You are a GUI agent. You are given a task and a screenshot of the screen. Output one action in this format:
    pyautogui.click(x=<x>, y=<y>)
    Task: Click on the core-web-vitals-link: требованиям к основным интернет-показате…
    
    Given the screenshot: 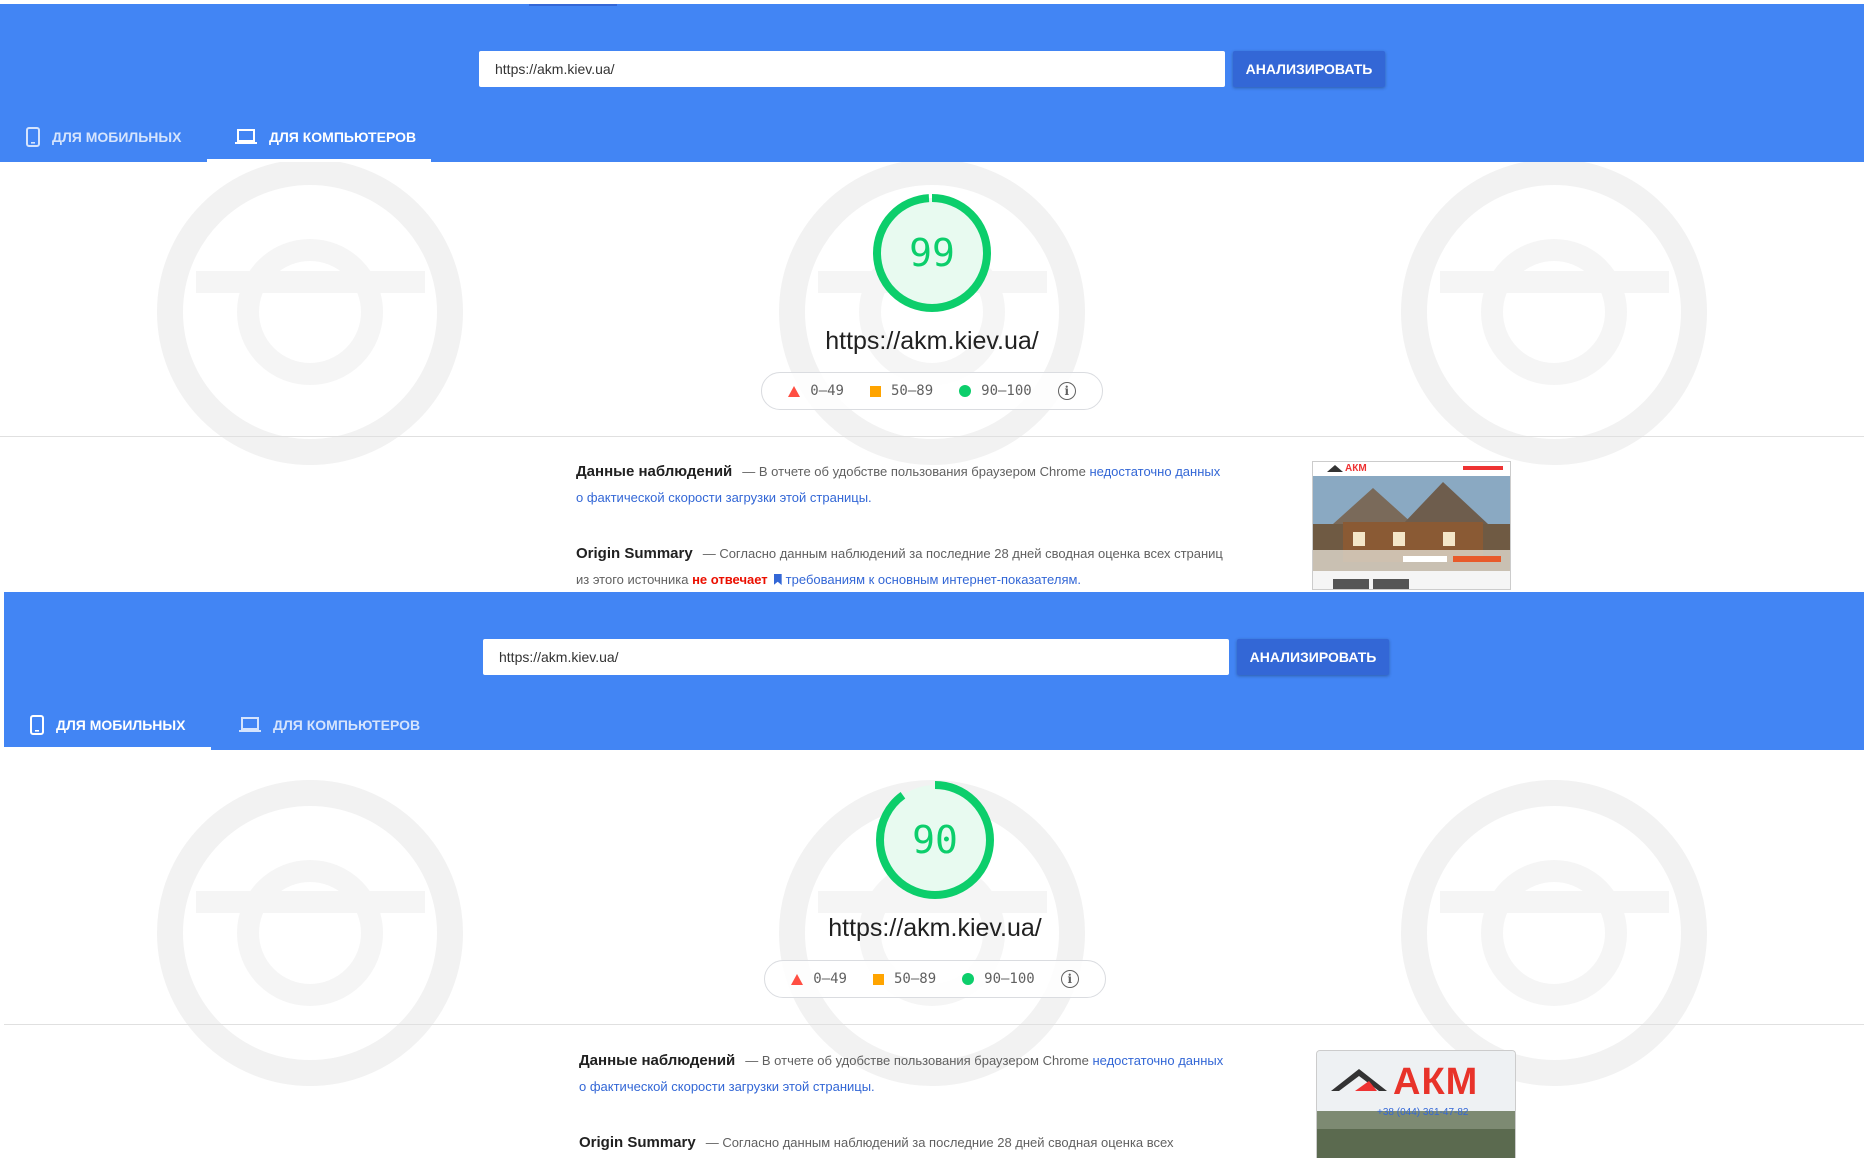 What is the action you would take?
    pyautogui.click(x=933, y=579)
    